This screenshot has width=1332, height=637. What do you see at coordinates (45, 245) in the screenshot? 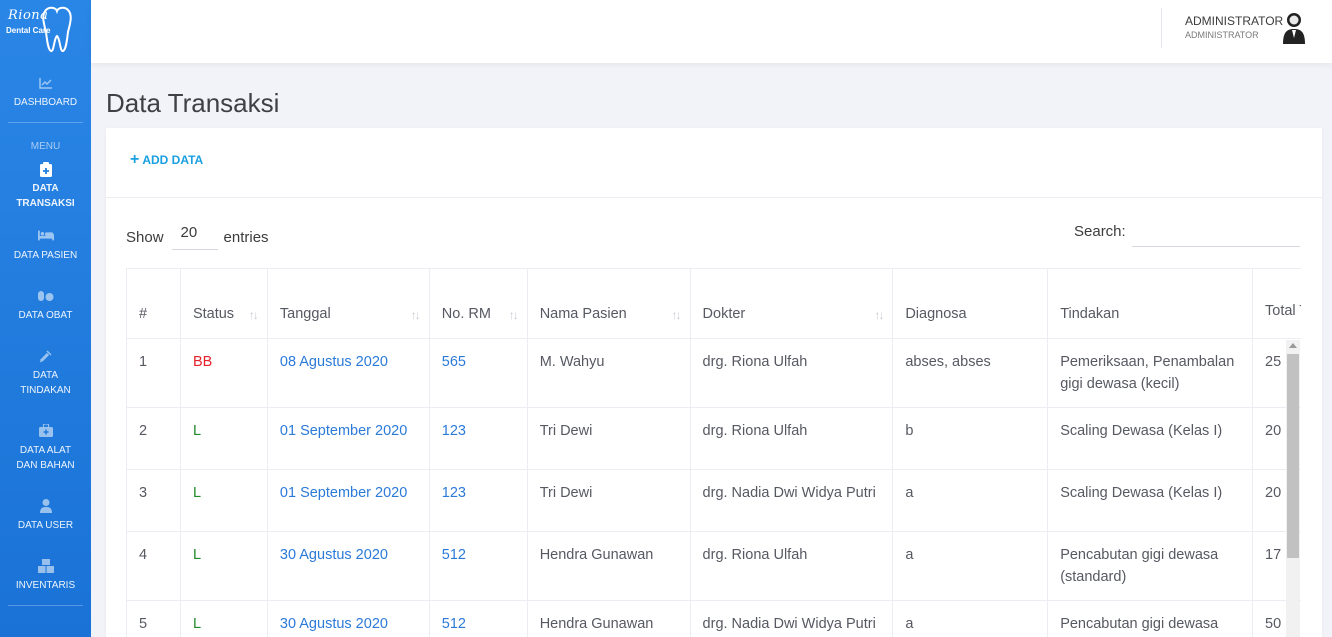
I see `sidebar-item-data-pasien: DATA PASIEN` at bounding box center [45, 245].